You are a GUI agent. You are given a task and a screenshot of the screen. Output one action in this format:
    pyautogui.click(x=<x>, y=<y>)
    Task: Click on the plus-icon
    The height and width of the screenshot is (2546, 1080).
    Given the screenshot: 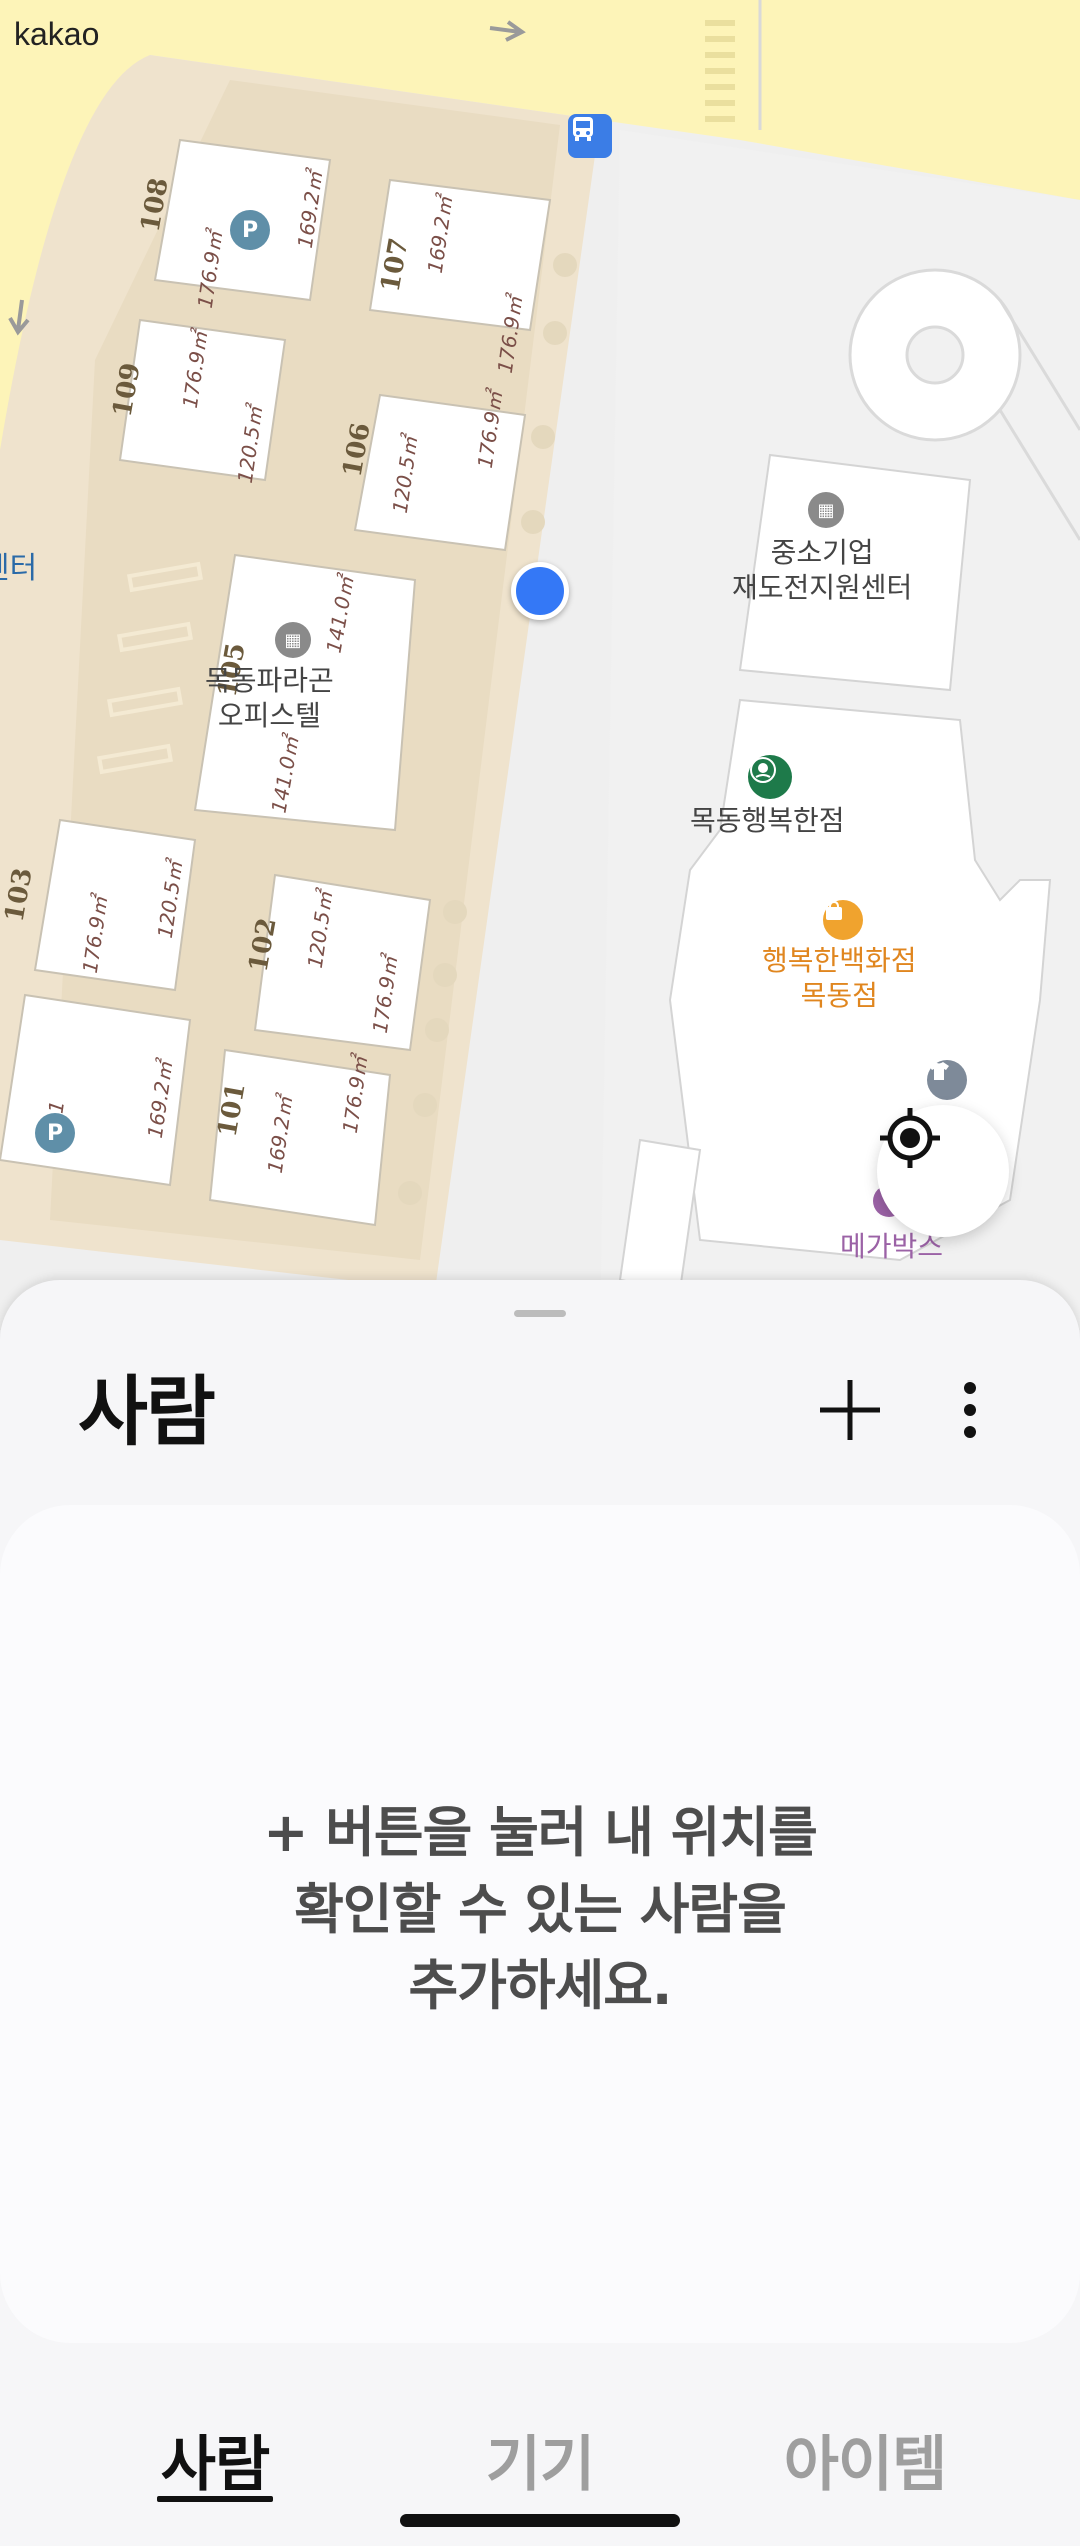 What is the action you would take?
    pyautogui.click(x=850, y=1410)
    